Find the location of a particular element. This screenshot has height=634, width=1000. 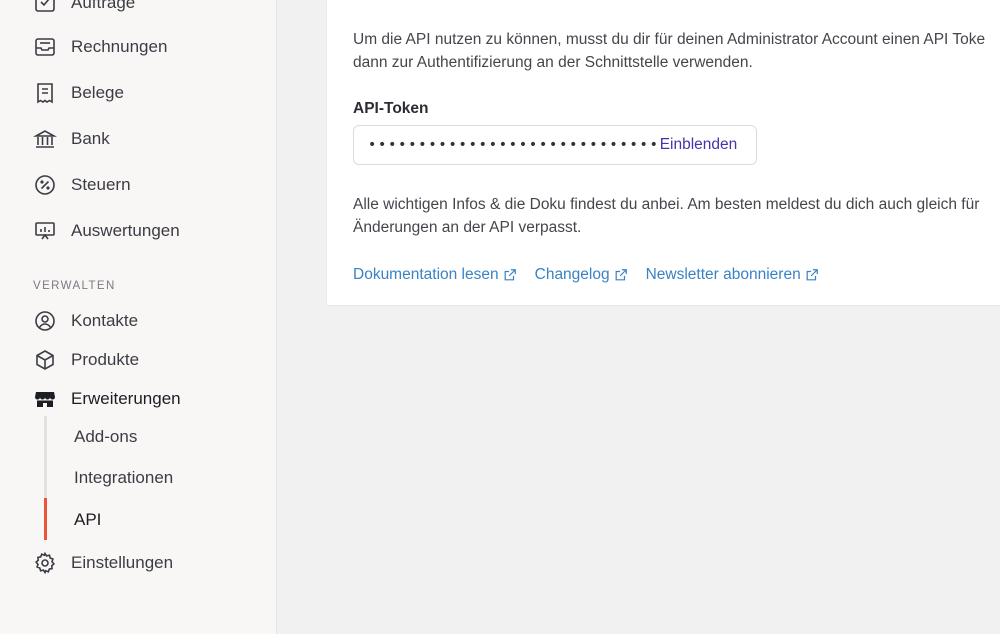

info-line-2: Änderungen an der API verpasst. is located at coordinates (467, 227).